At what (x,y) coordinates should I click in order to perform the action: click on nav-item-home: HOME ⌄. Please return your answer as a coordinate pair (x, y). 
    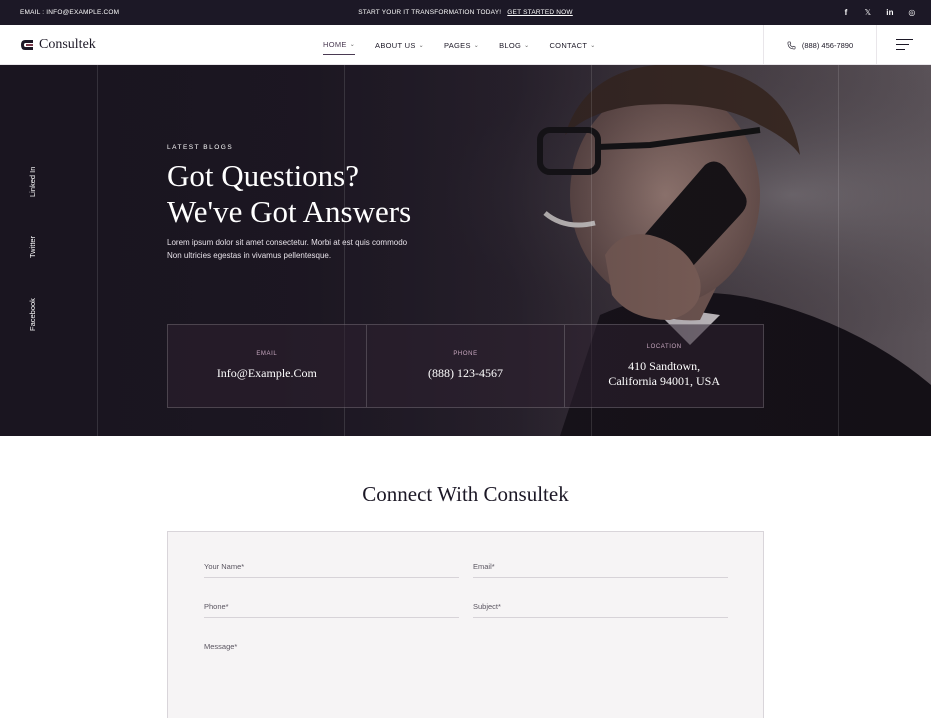
    Looking at the image, I should click on (339, 47).